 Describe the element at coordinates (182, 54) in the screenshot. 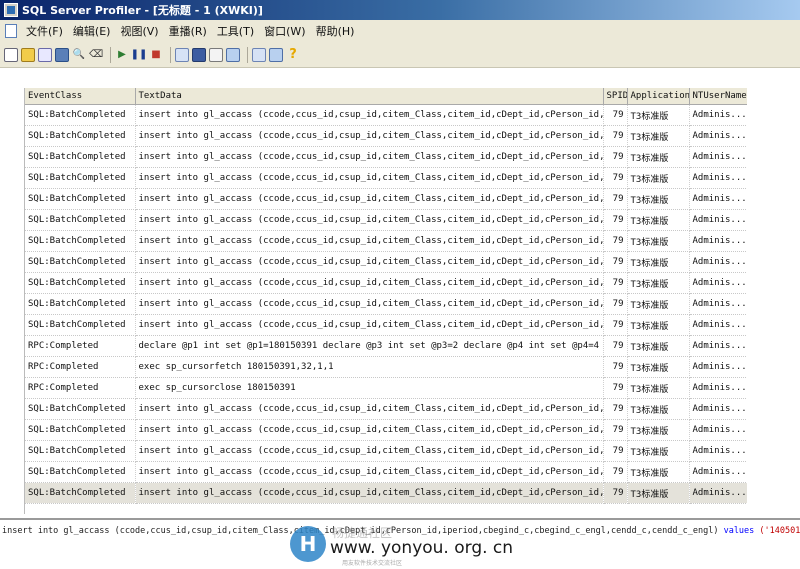

I see `properties-icon` at that location.